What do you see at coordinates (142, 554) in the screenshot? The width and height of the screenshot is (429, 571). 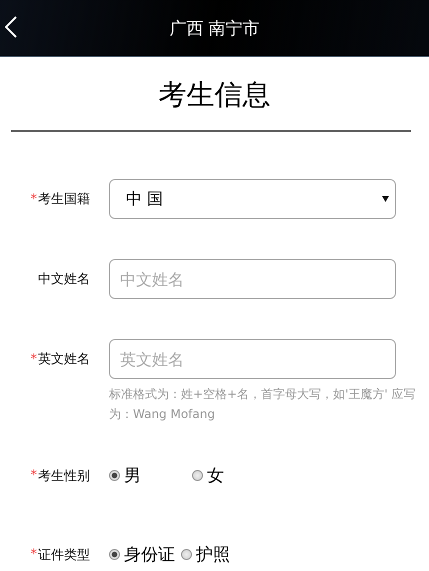 I see `radio-option: 身份证` at bounding box center [142, 554].